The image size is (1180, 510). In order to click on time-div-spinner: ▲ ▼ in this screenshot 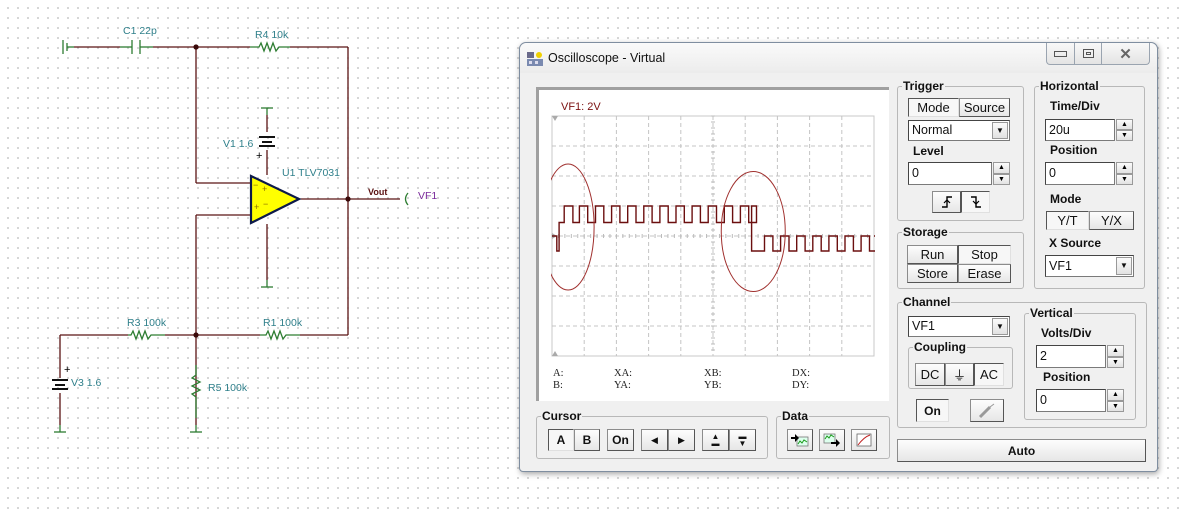, I will do `click(1124, 130)`.